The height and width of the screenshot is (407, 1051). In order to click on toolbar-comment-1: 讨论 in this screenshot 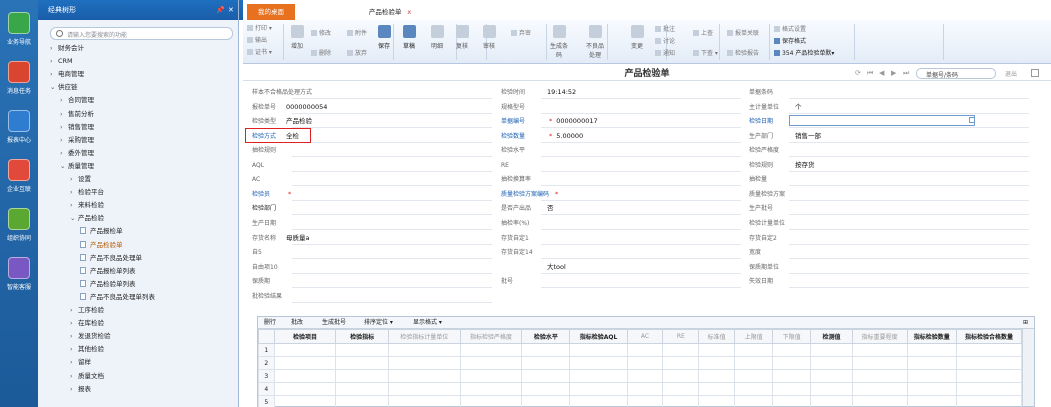, I will do `click(665, 41)`.